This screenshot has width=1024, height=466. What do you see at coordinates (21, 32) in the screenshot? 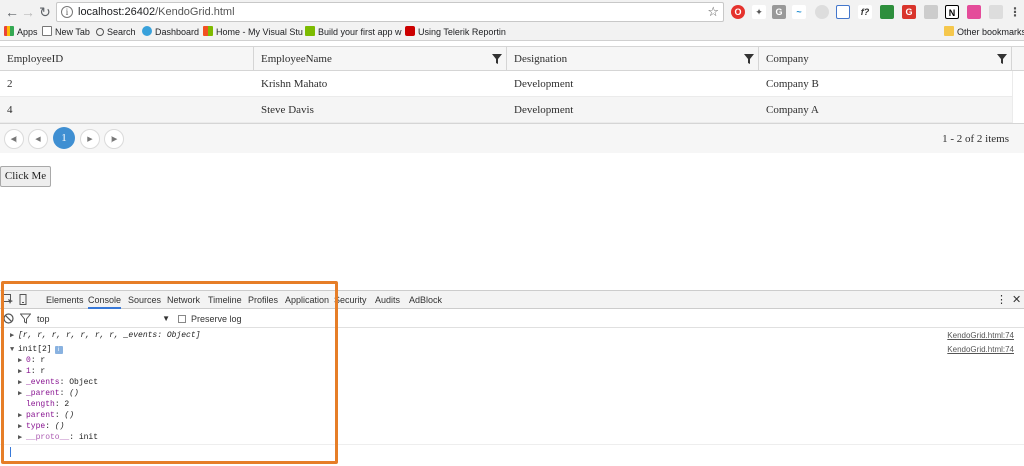
I see `bookmark-apps: Apps` at bounding box center [21, 32].